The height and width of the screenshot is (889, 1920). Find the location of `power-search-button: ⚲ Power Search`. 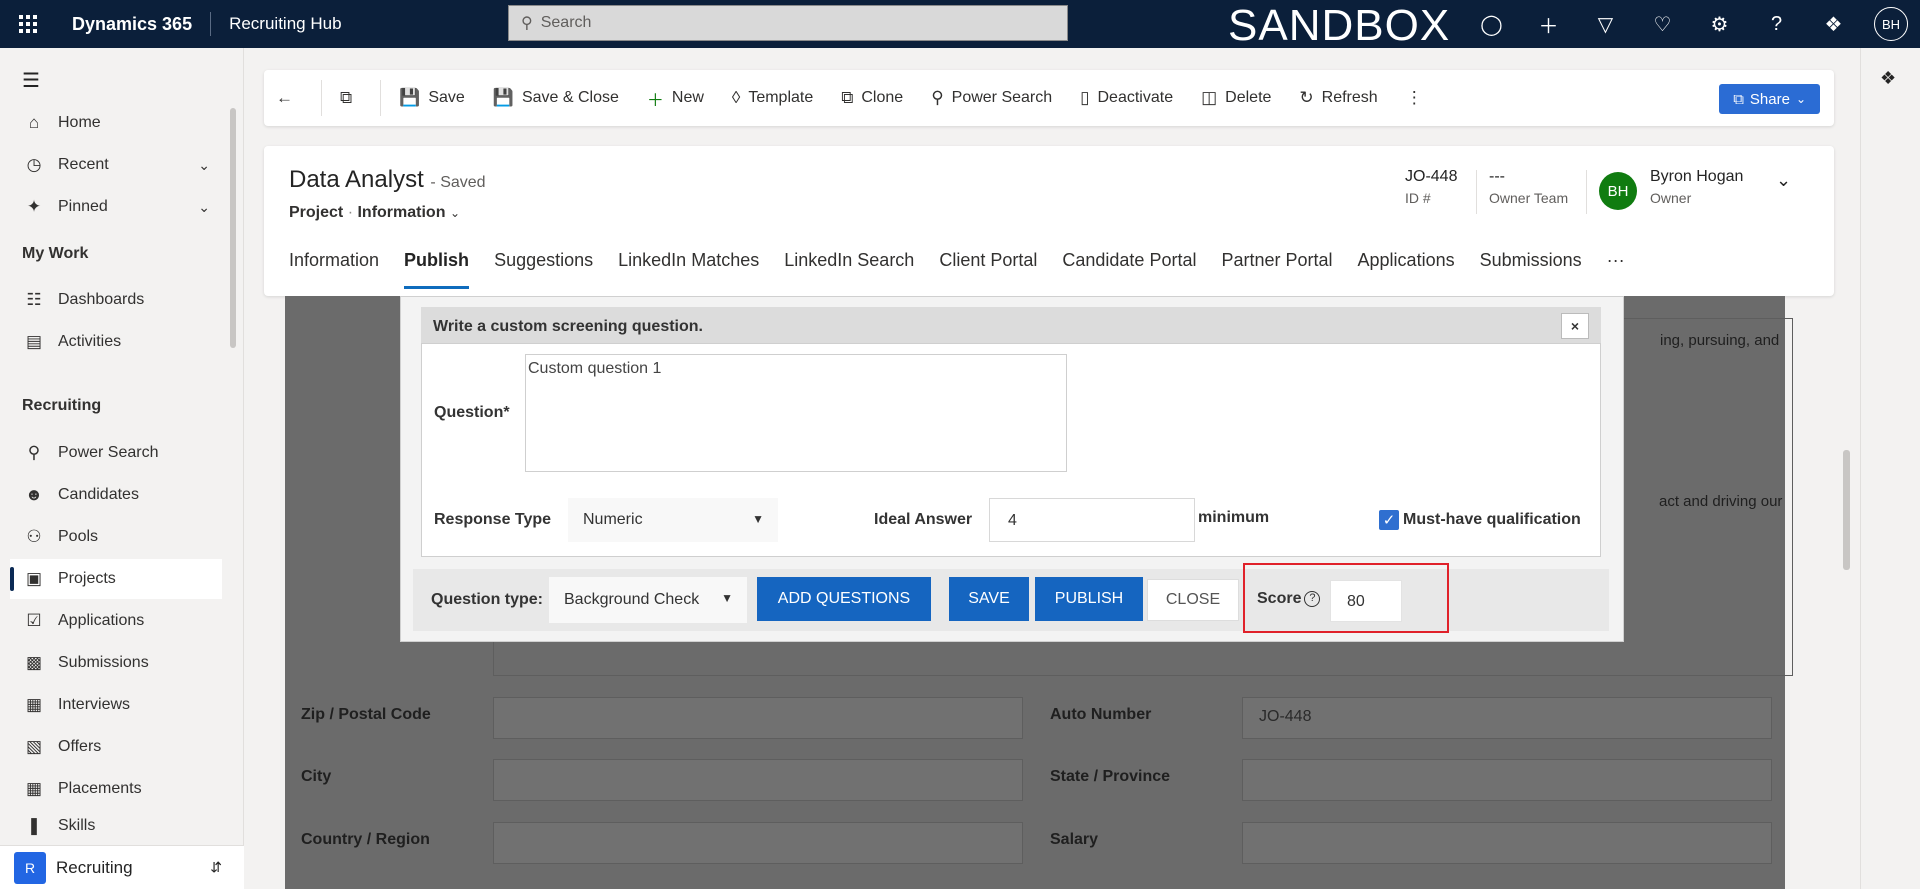

power-search-button: ⚲ Power Search is located at coordinates (991, 98).